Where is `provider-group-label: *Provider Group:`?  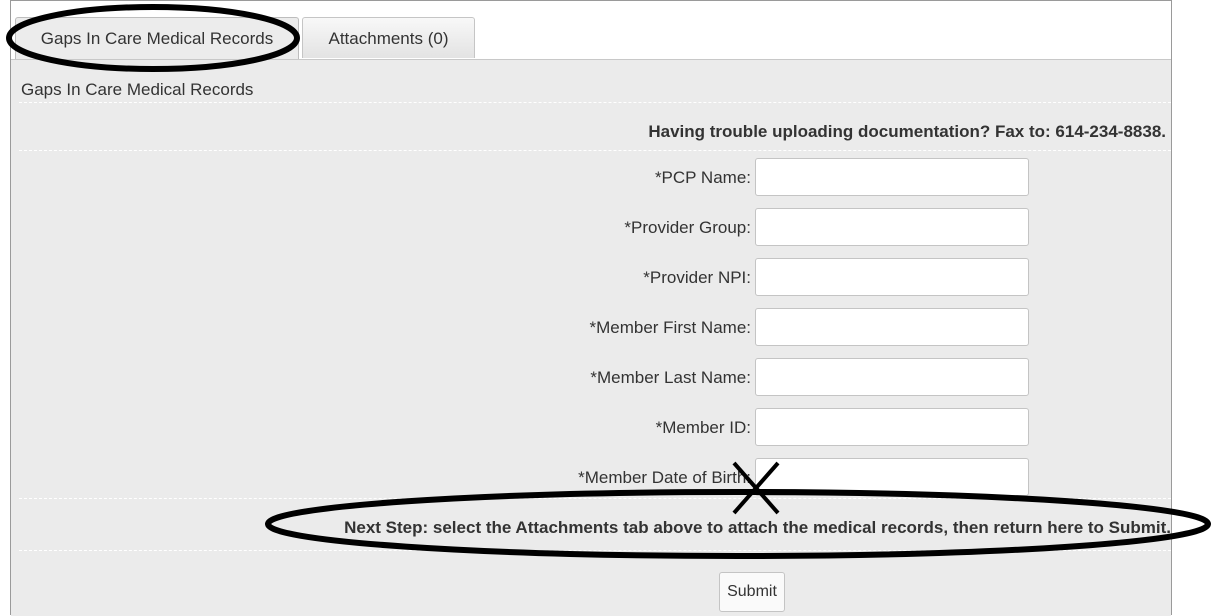 provider-group-label: *Provider Group: is located at coordinates (687, 227).